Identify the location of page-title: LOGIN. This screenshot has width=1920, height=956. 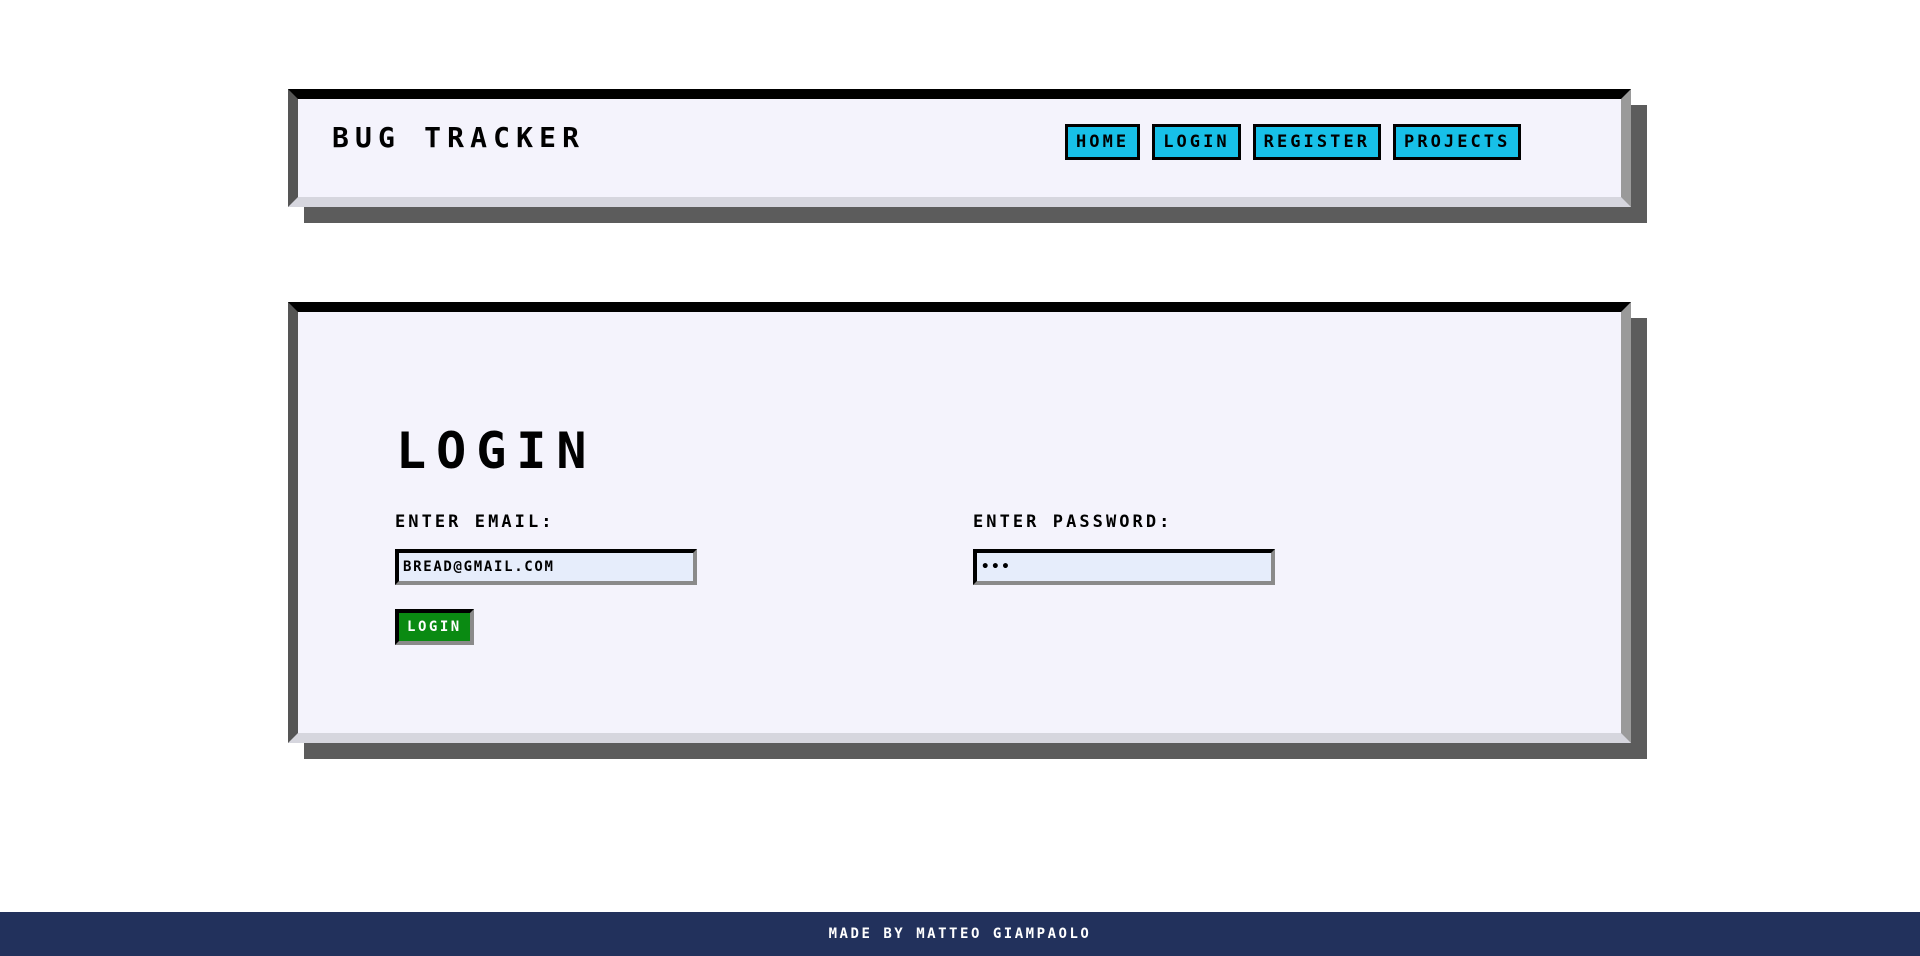
(496, 451).